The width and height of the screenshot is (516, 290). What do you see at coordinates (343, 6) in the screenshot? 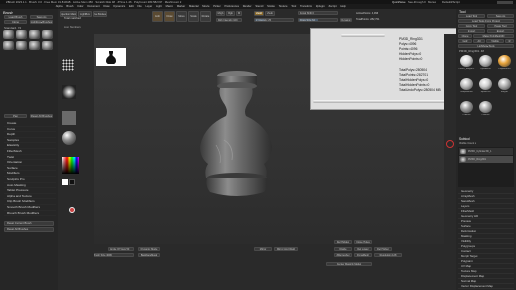
I see `menu-help: Help` at bounding box center [343, 6].